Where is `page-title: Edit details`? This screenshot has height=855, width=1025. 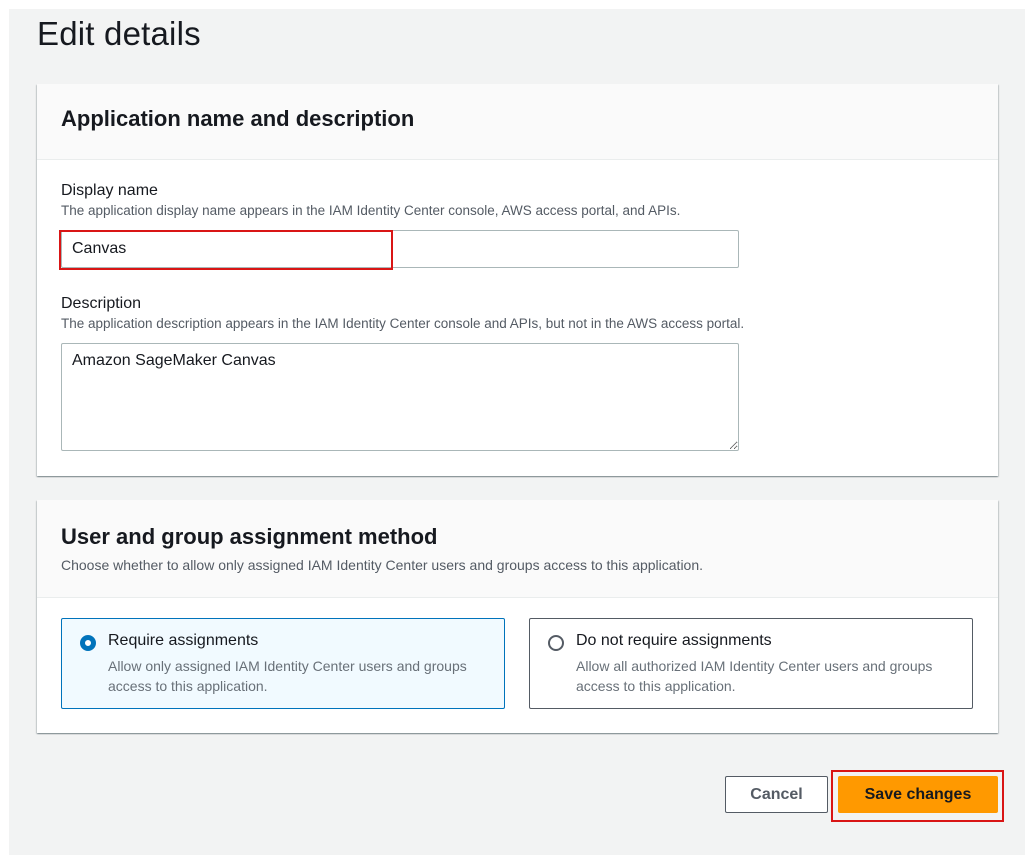
page-title: Edit details is located at coordinates (119, 33).